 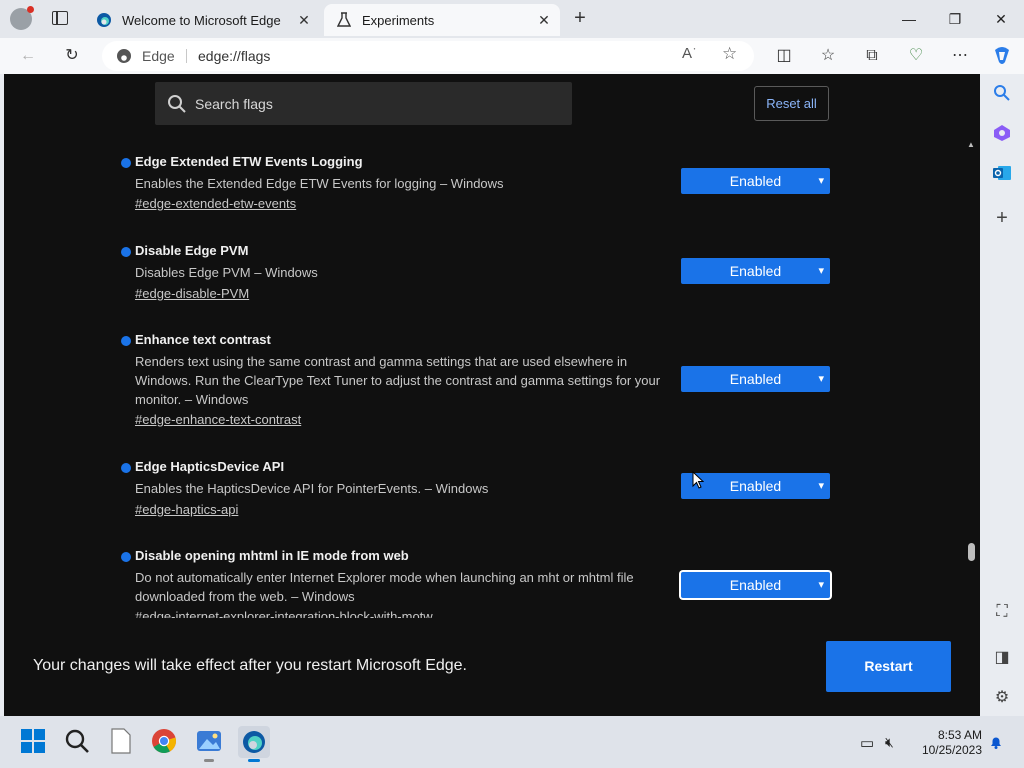 I want to click on refresh-icon: ↻, so click(x=72, y=56).